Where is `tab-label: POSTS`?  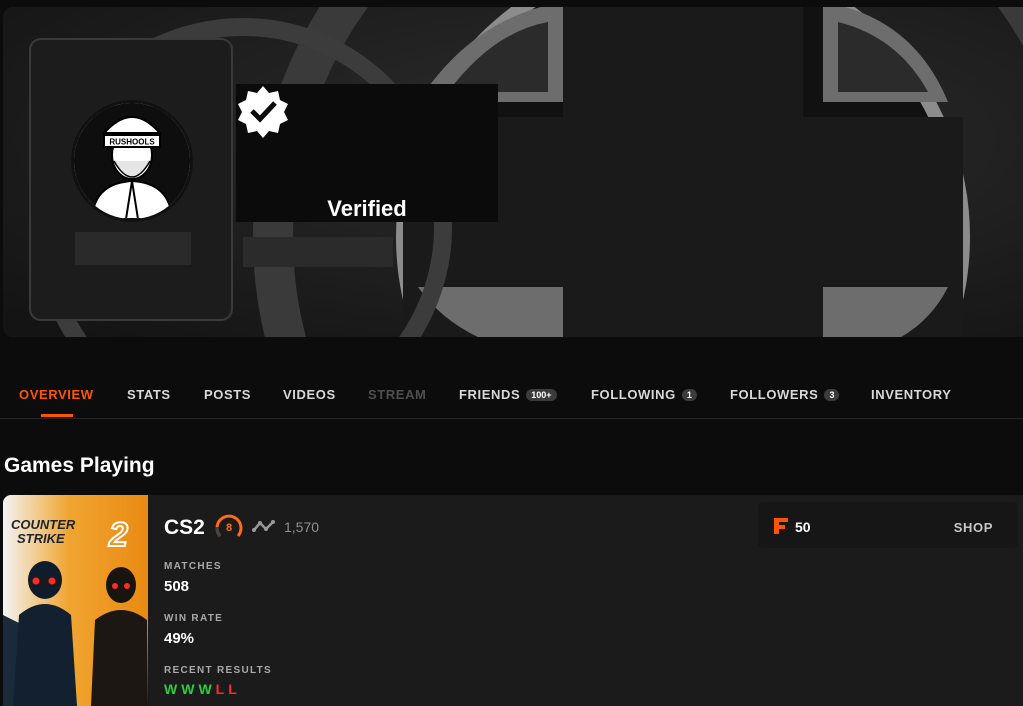 tab-label: POSTS is located at coordinates (228, 394).